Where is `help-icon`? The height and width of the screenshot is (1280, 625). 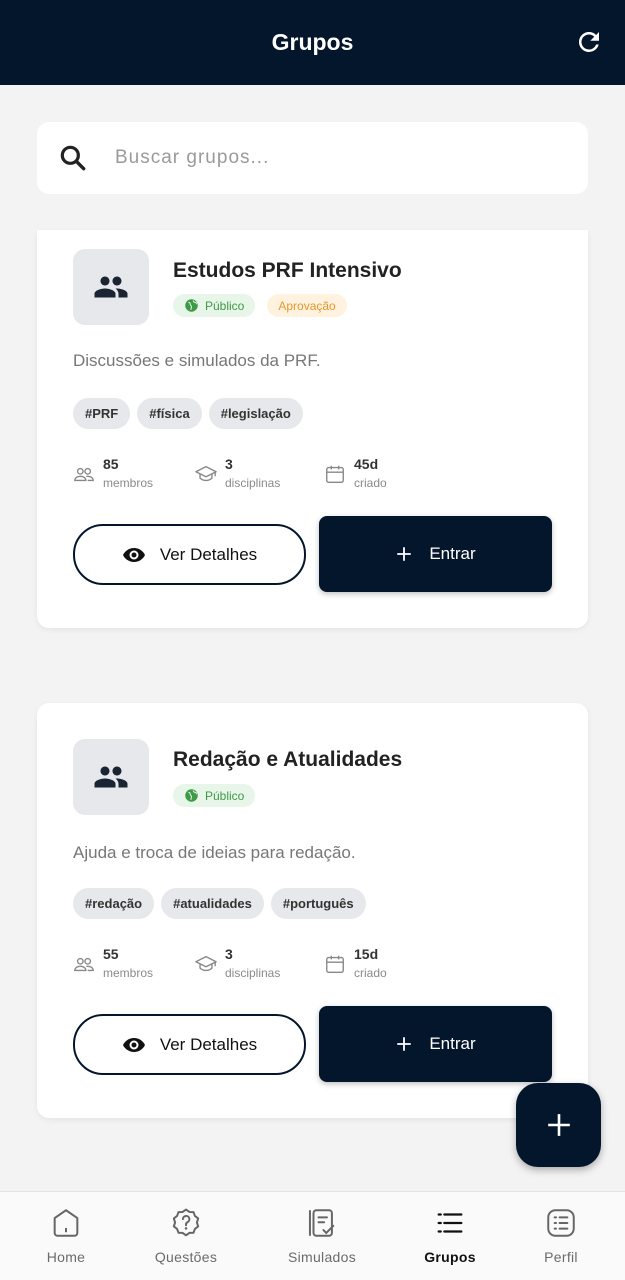
help-icon is located at coordinates (186, 1222).